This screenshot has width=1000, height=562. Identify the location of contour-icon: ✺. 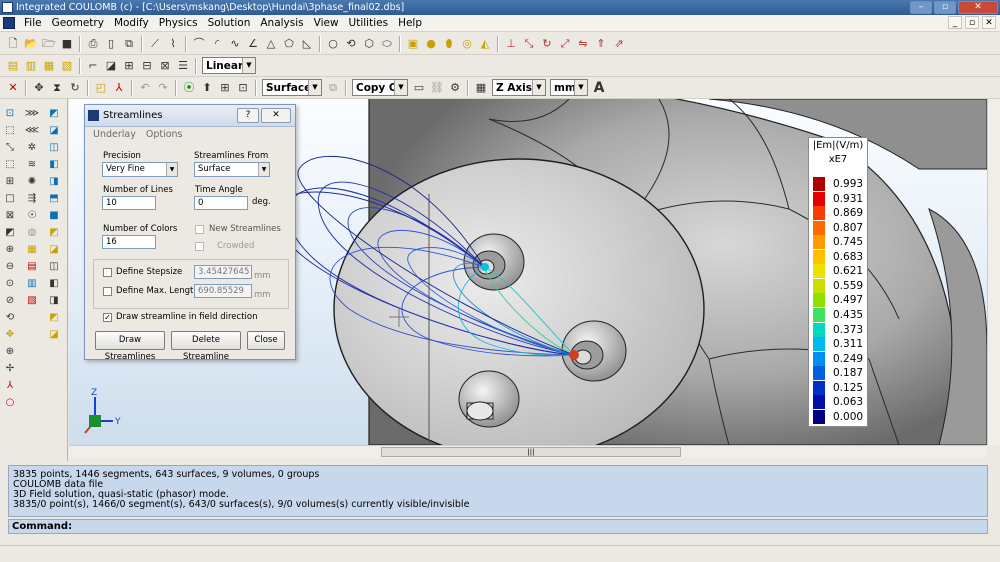
(32, 181).